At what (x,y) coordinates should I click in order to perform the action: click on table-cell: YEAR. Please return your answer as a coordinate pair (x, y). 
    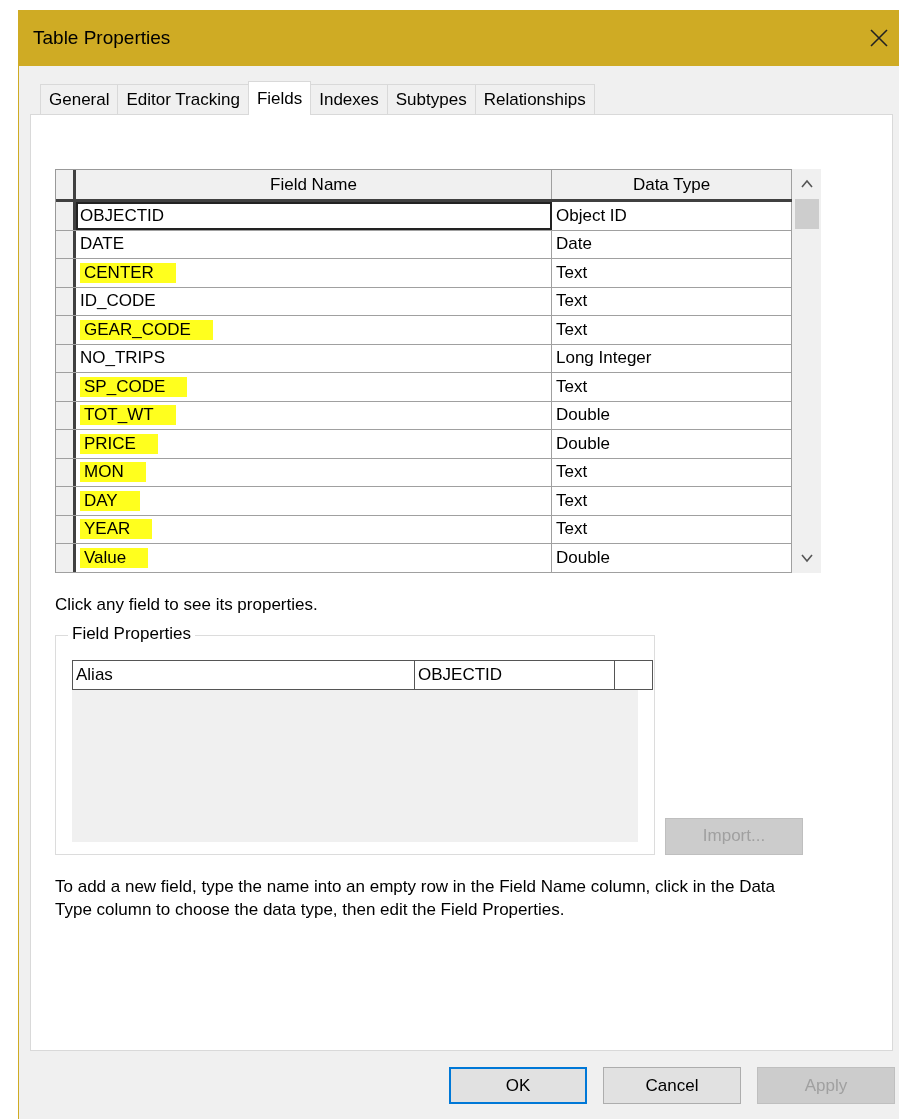
    Looking at the image, I should click on (314, 529).